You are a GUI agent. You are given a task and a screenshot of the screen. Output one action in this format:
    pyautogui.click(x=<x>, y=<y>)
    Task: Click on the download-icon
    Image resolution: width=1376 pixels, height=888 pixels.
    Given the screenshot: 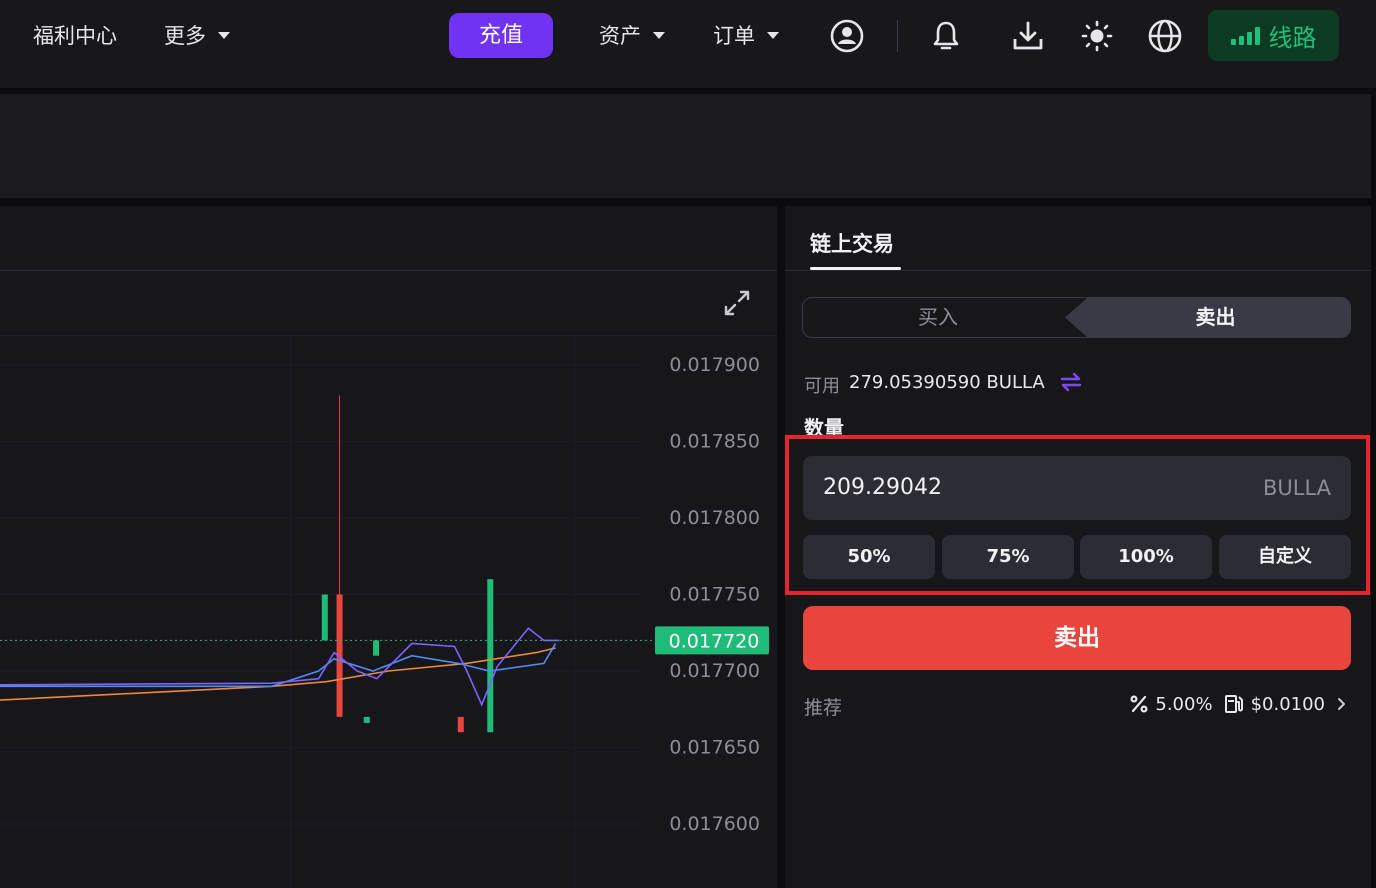 What is the action you would take?
    pyautogui.click(x=1028, y=36)
    